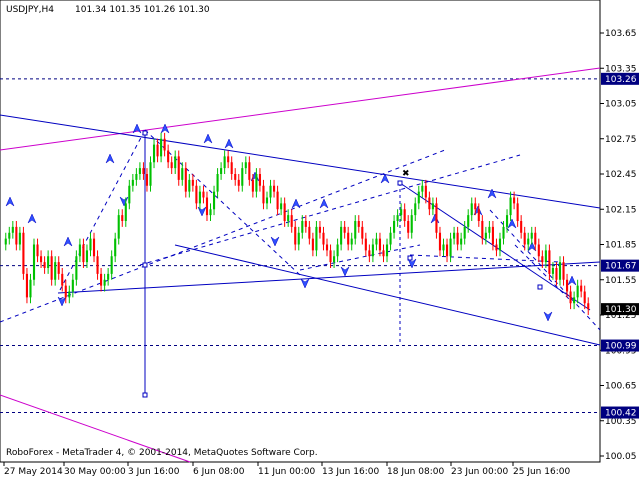  I want to click on x-tick-label: 23 Jun 00:00, so click(479, 472).